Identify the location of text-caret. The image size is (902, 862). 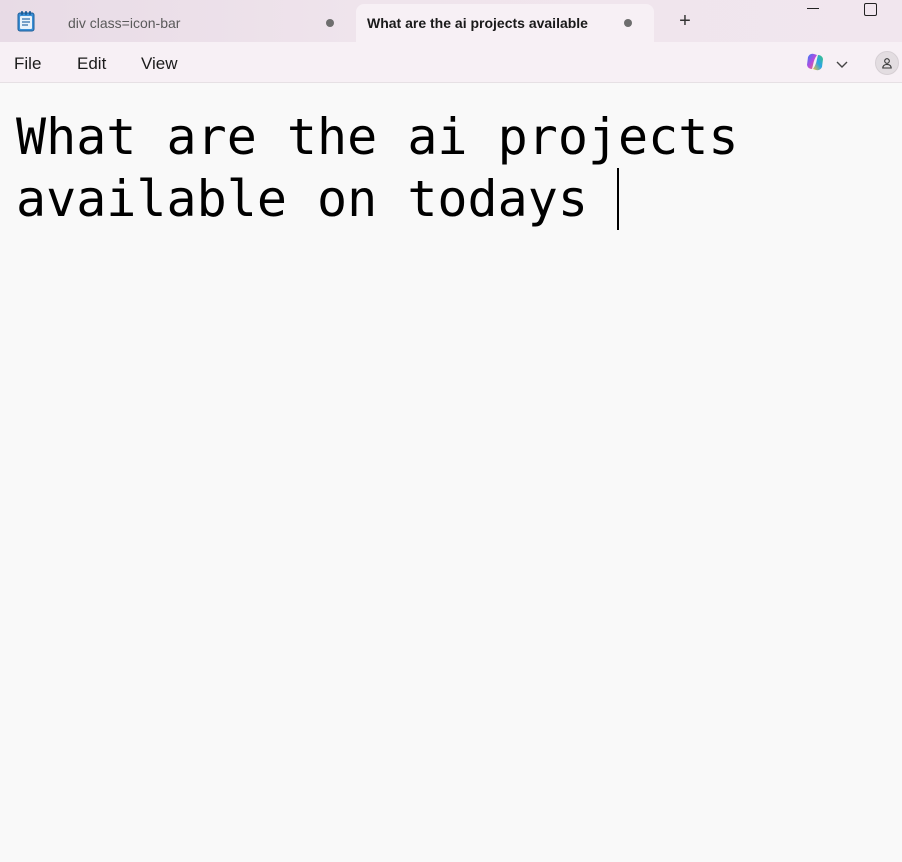
(618, 199).